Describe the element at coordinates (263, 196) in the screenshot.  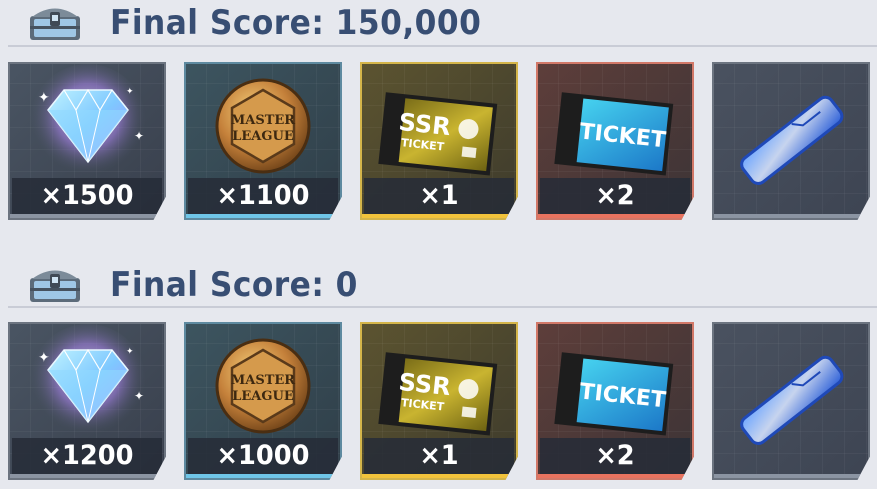
I see `reward-quantity: ×1100` at that location.